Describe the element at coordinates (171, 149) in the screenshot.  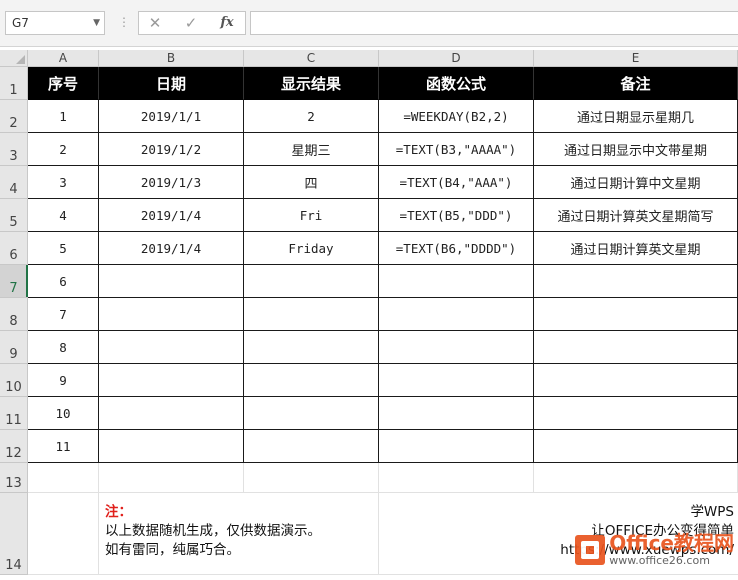
I see `table-cell: 2019/1/2` at that location.